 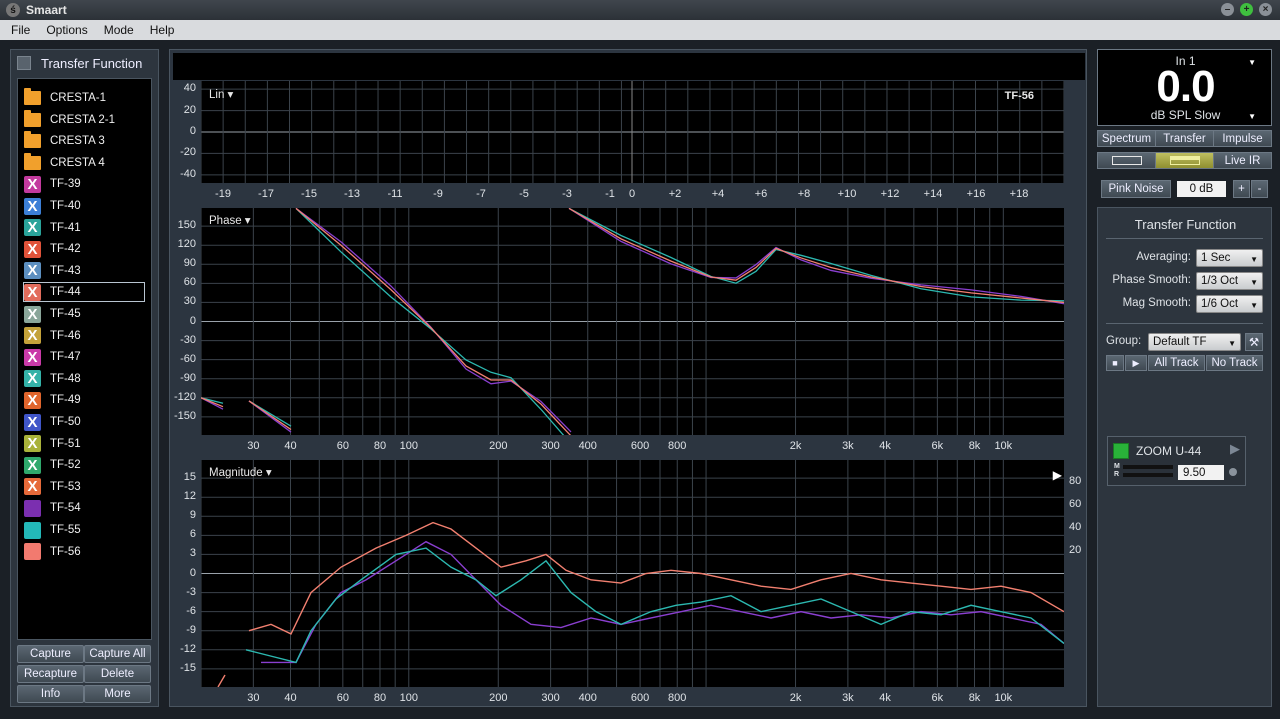 I want to click on averaging-label: Averaging:, so click(x=1163, y=257).